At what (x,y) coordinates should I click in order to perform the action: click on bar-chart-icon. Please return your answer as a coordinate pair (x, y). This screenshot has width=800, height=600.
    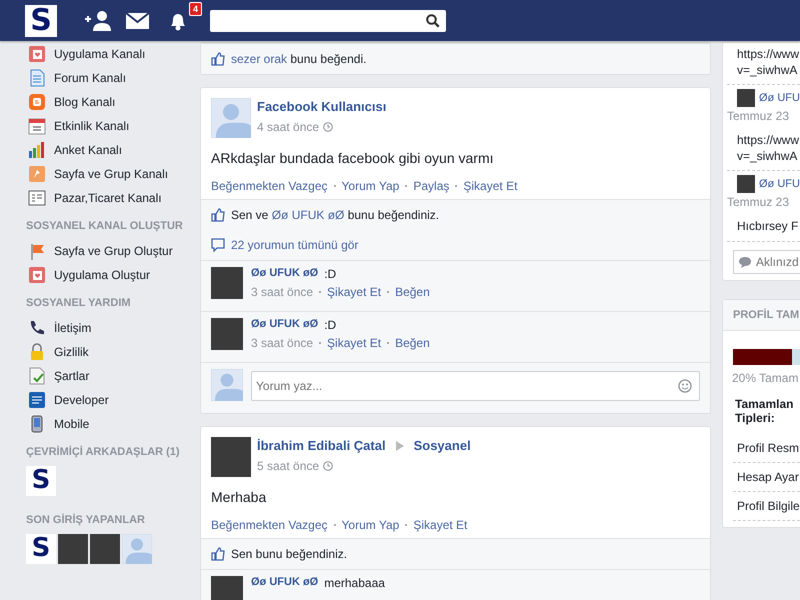
    Looking at the image, I should click on (37, 150).